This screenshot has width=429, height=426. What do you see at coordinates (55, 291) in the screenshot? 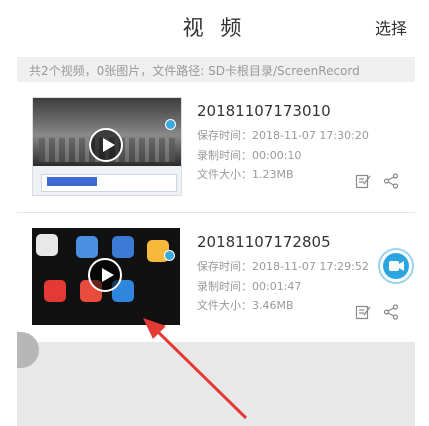
I see `wps-app-icon` at bounding box center [55, 291].